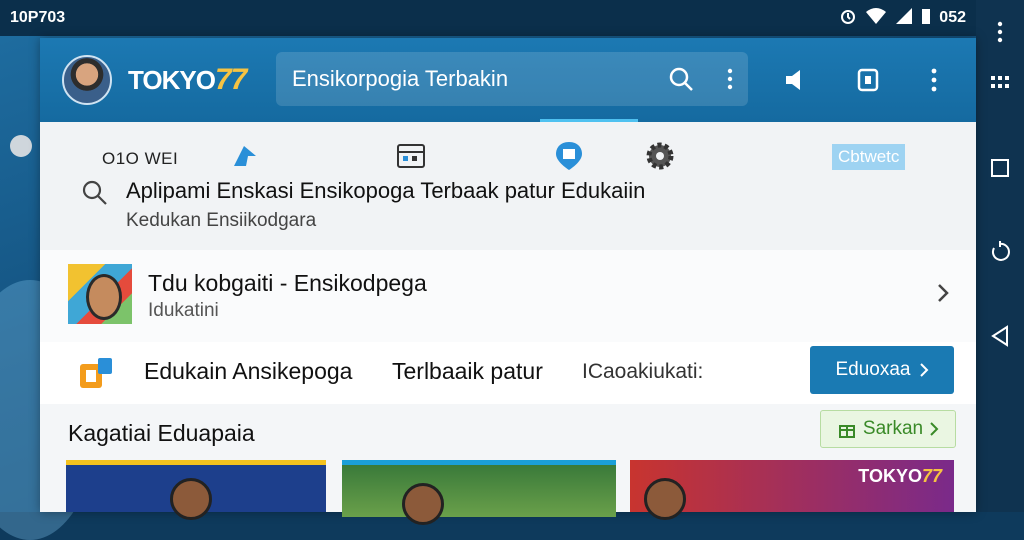 The image size is (1024, 540). What do you see at coordinates (731, 79) in the screenshot?
I see `search-more-icon` at bounding box center [731, 79].